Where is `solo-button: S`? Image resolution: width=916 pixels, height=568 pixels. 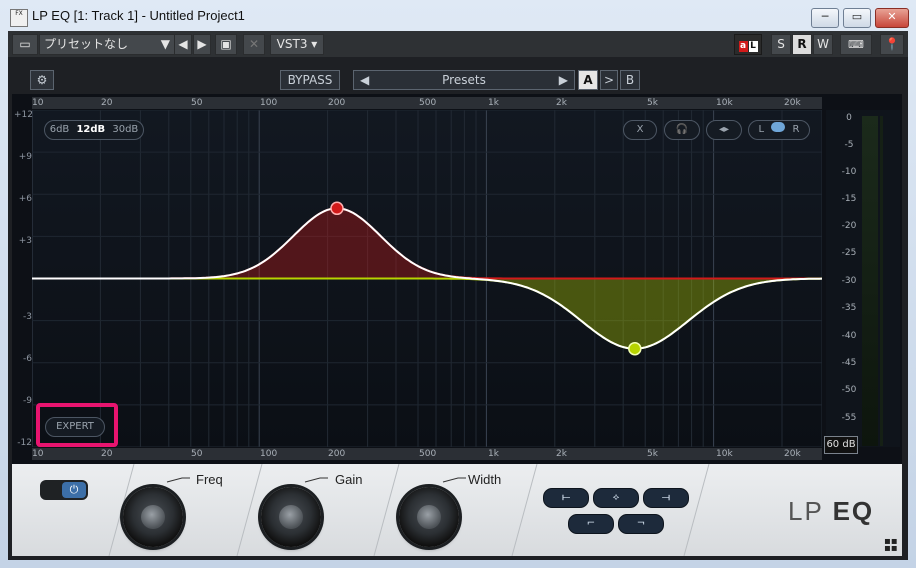
solo-button: S is located at coordinates (781, 44).